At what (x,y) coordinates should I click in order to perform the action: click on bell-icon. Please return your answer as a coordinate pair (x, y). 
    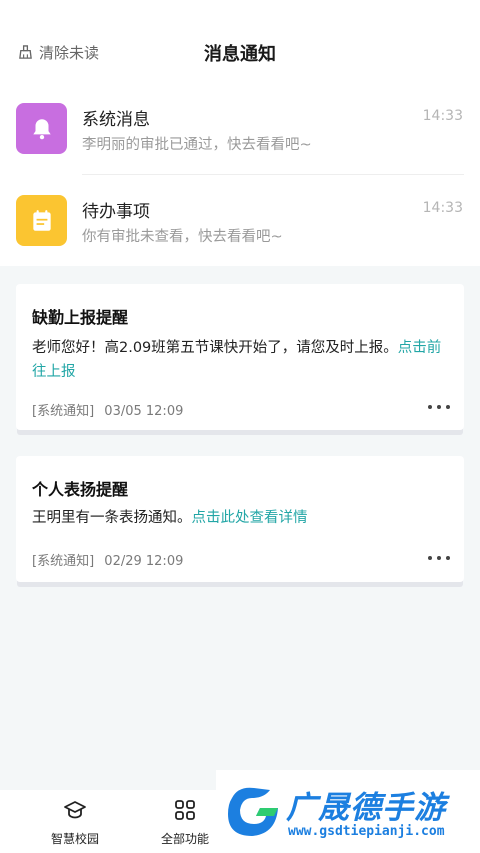
    Looking at the image, I should click on (41, 128).